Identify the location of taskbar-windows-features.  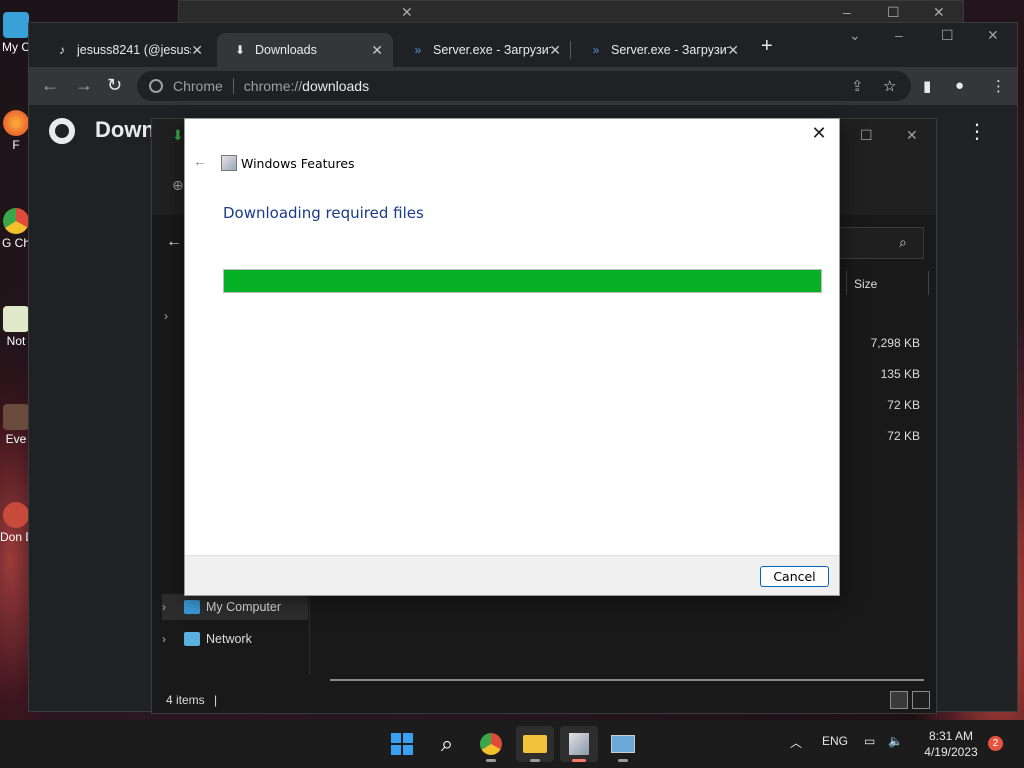
(579, 744).